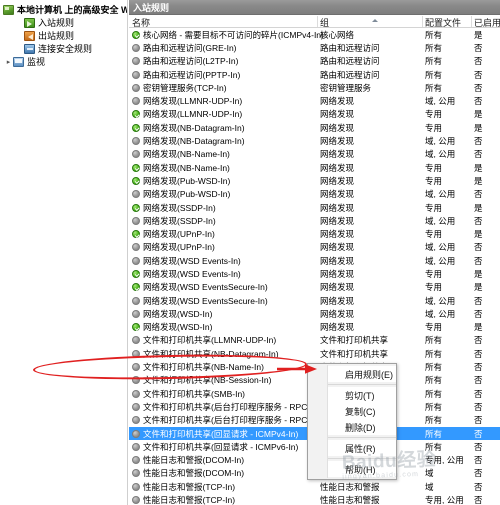 This screenshot has height=505, width=500. What do you see at coordinates (314, 127) in the screenshot?
I see `table-row: 网络发现(NB-Datagram-In) 网络发现 专用 是` at bounding box center [314, 127].